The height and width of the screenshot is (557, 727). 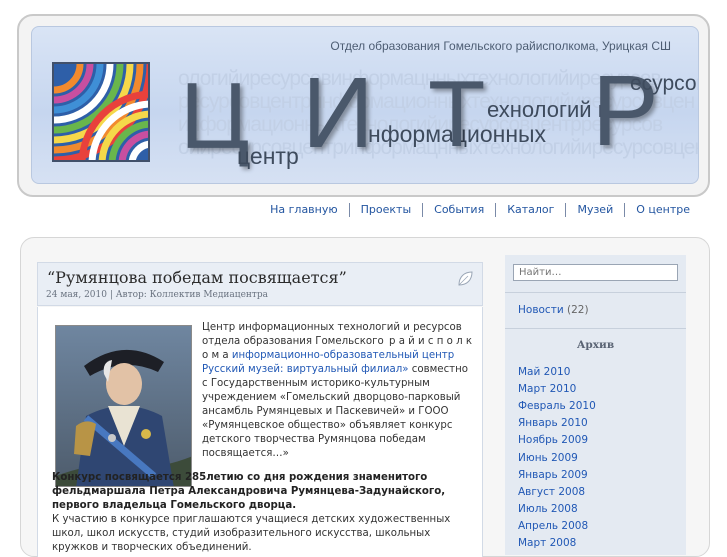 I want to click on nav-museum: Музей, so click(x=594, y=210).